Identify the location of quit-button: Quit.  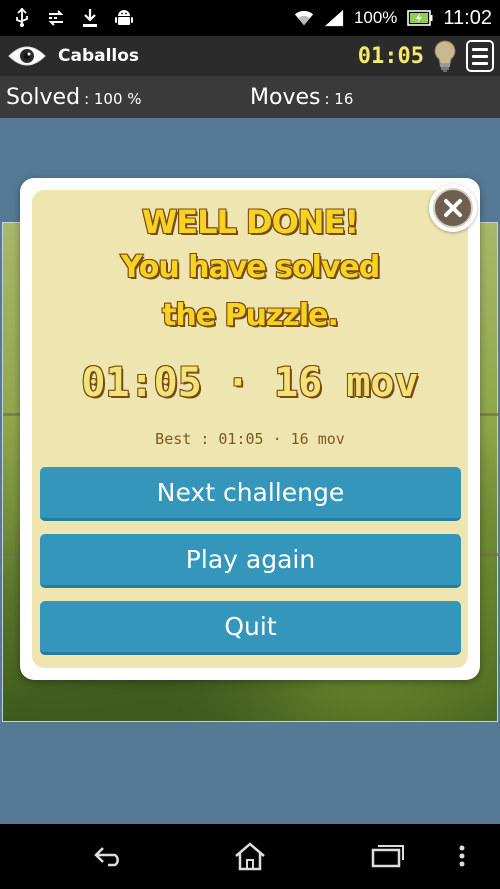
(250, 628).